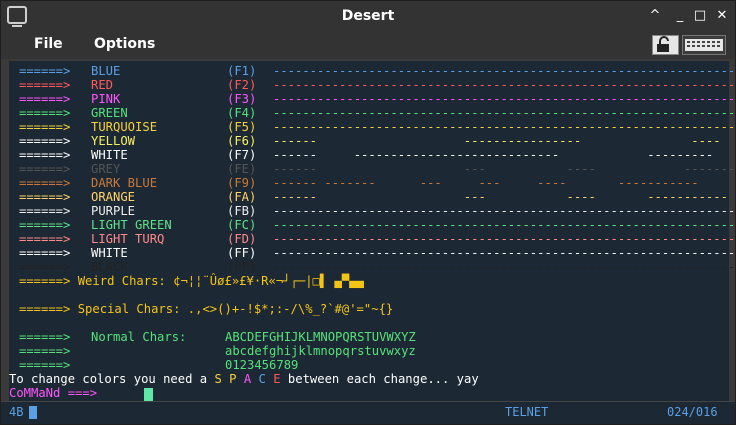 Image resolution: width=736 pixels, height=425 pixels. I want to click on menu-file: File, so click(48, 44).